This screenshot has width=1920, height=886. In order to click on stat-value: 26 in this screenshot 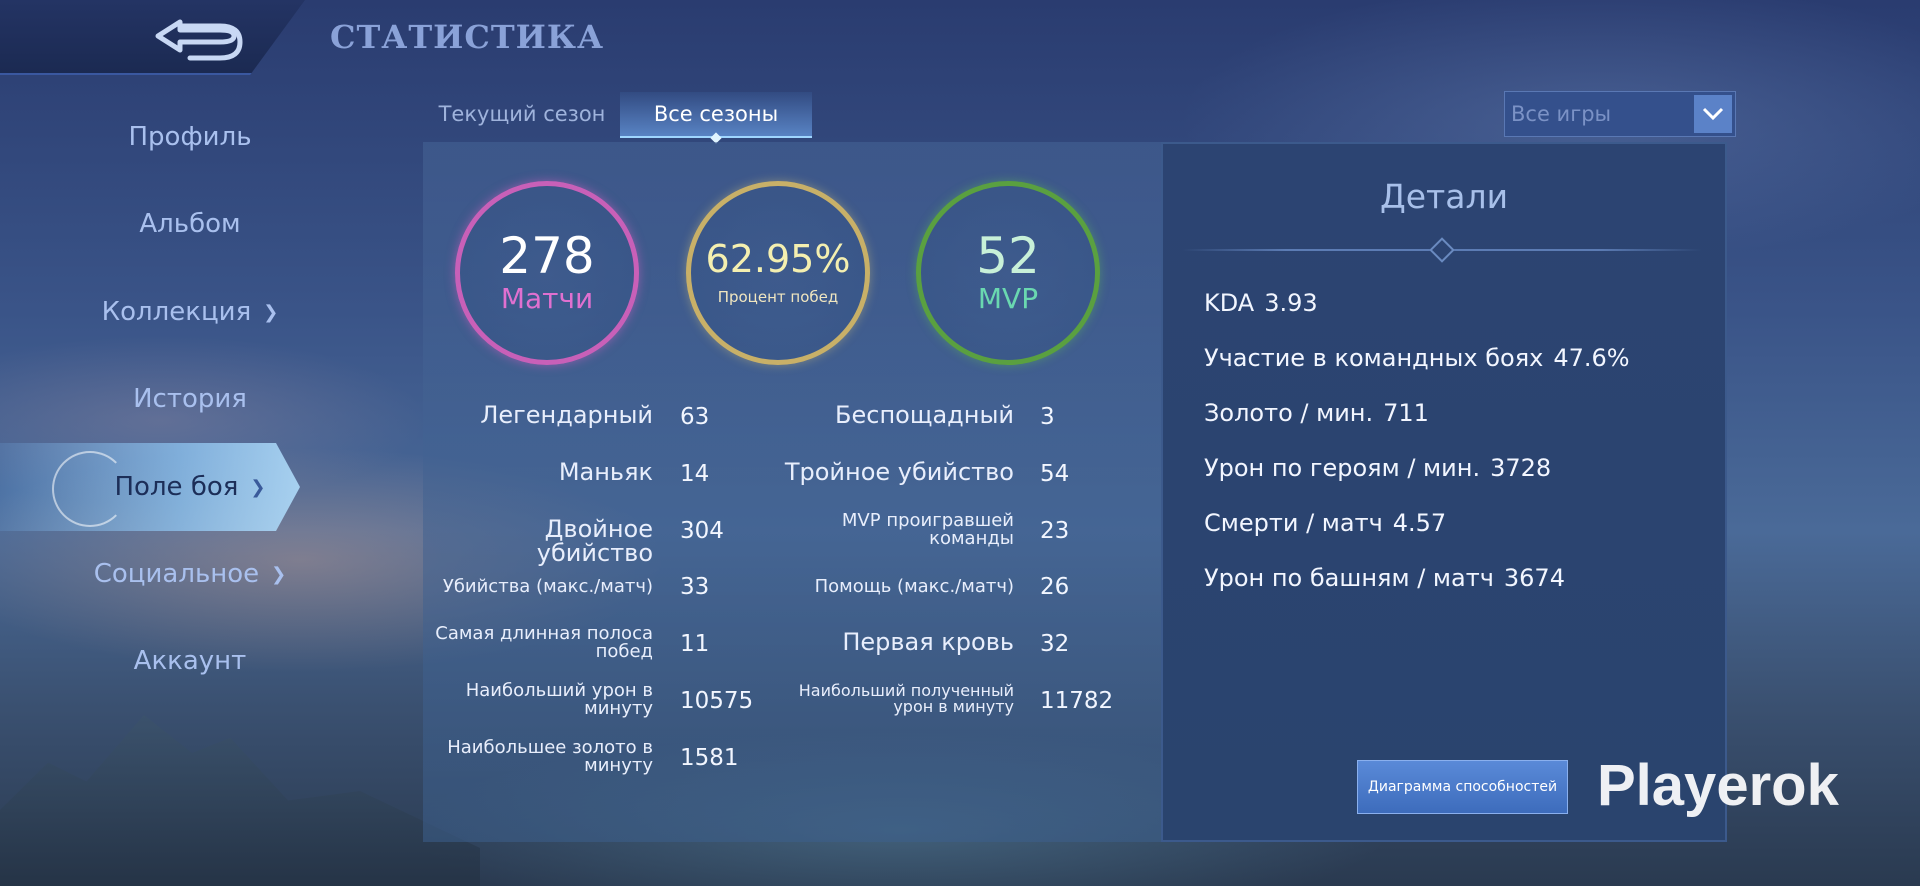, I will do `click(1055, 587)`.